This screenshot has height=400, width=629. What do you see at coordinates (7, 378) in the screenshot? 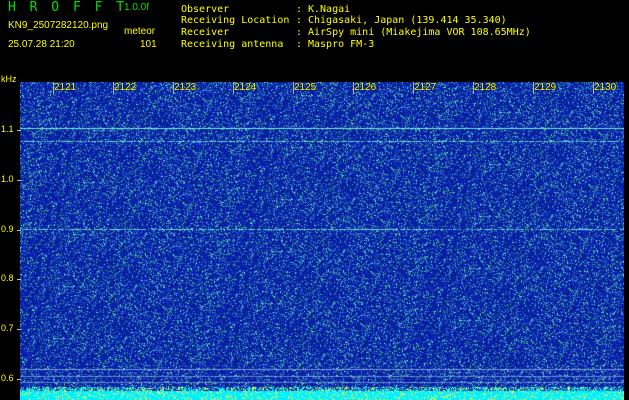
I see `y-tick-label: 0.6` at bounding box center [7, 378].